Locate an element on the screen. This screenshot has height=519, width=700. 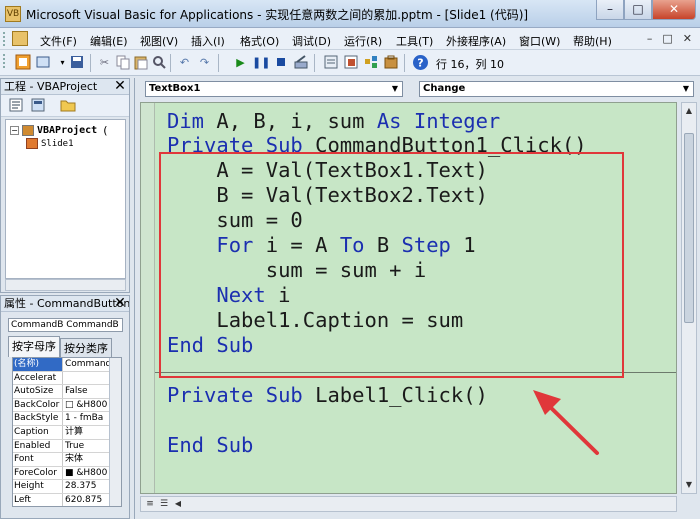
menu-tools: 工具(T) is located at coordinates (414, 41).